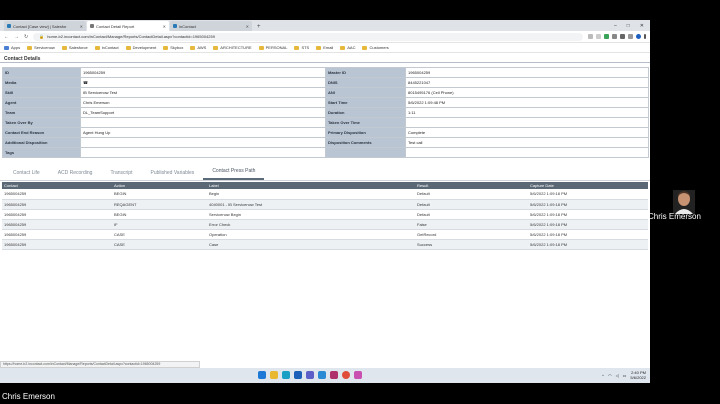 The height and width of the screenshot is (404, 720). Describe the element at coordinates (75, 175) in the screenshot. I see `tab-acd-recording: ACD Recording` at that location.